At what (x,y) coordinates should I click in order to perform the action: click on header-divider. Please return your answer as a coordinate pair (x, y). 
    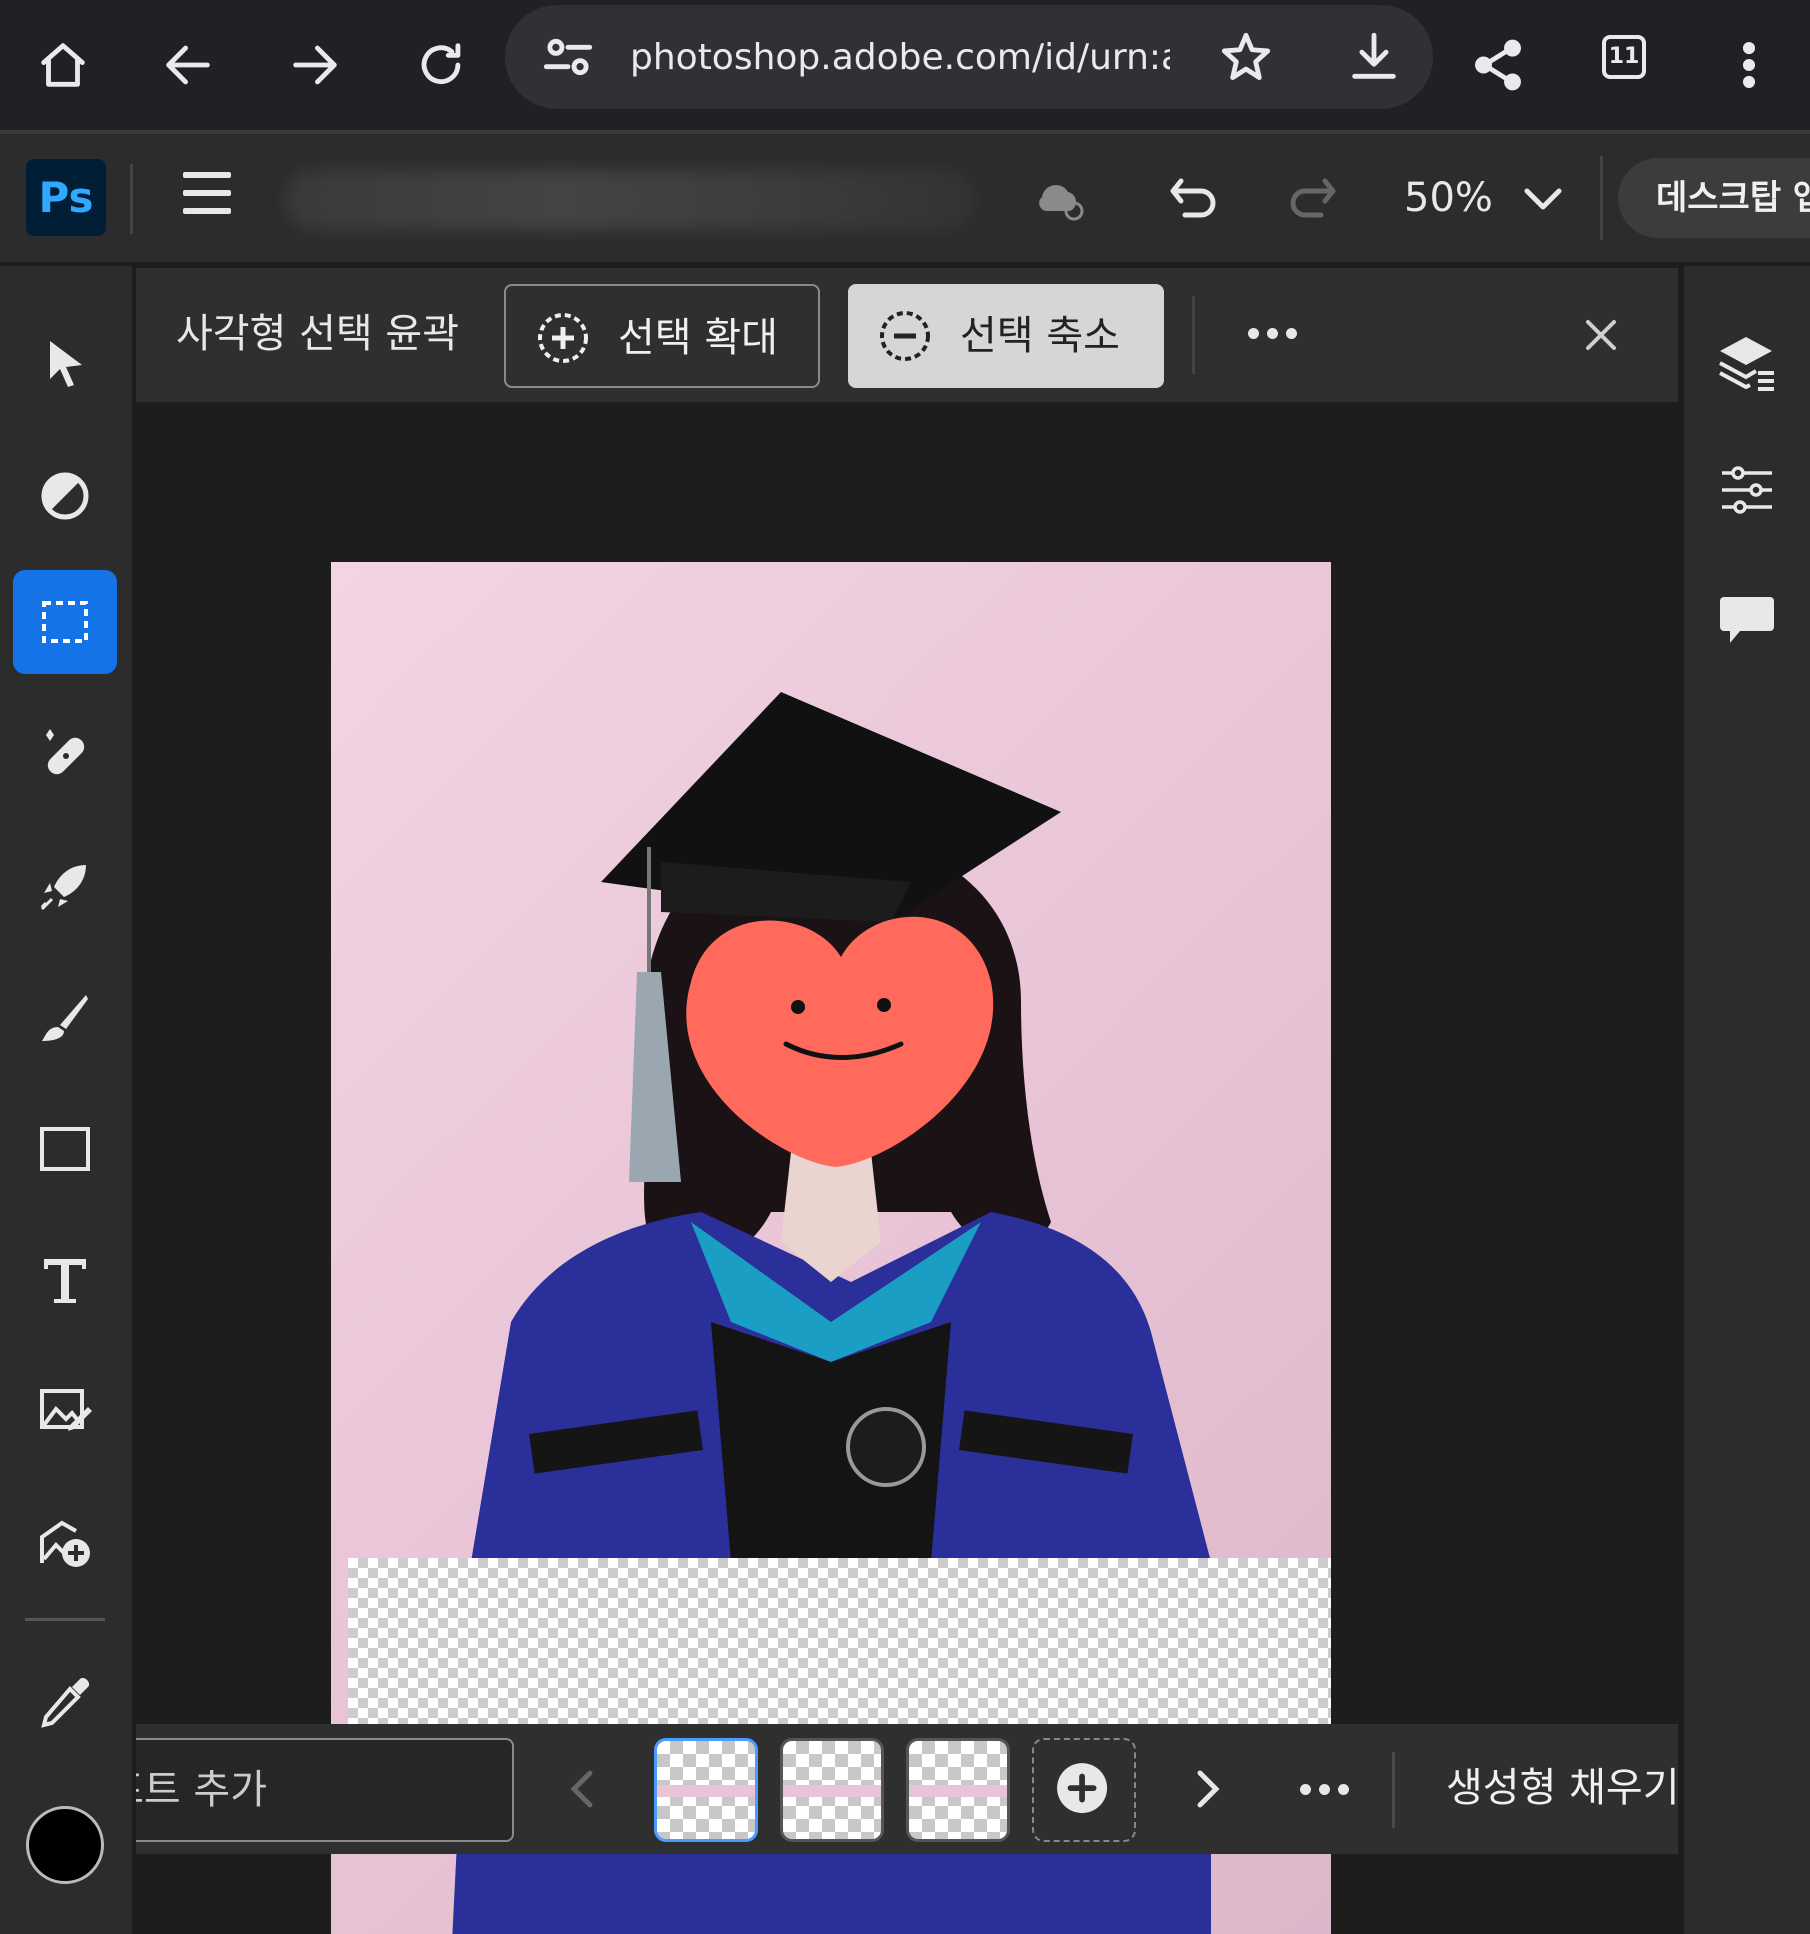
    Looking at the image, I should click on (131, 199).